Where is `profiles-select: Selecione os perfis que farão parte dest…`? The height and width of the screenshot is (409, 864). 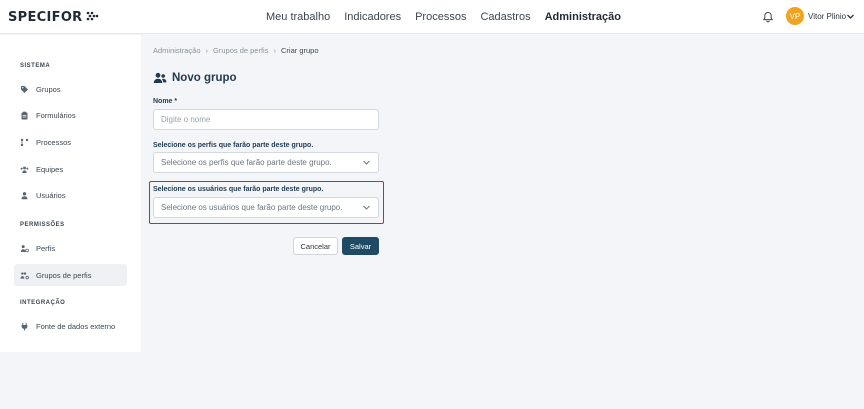 profiles-select: Selecione os perfis que farão parte dest… is located at coordinates (266, 162).